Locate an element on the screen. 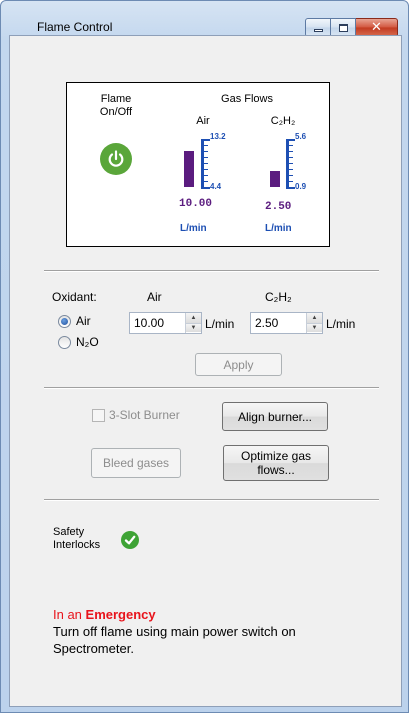  three-slot-burner-label: 3-Slot Burner is located at coordinates (144, 415).